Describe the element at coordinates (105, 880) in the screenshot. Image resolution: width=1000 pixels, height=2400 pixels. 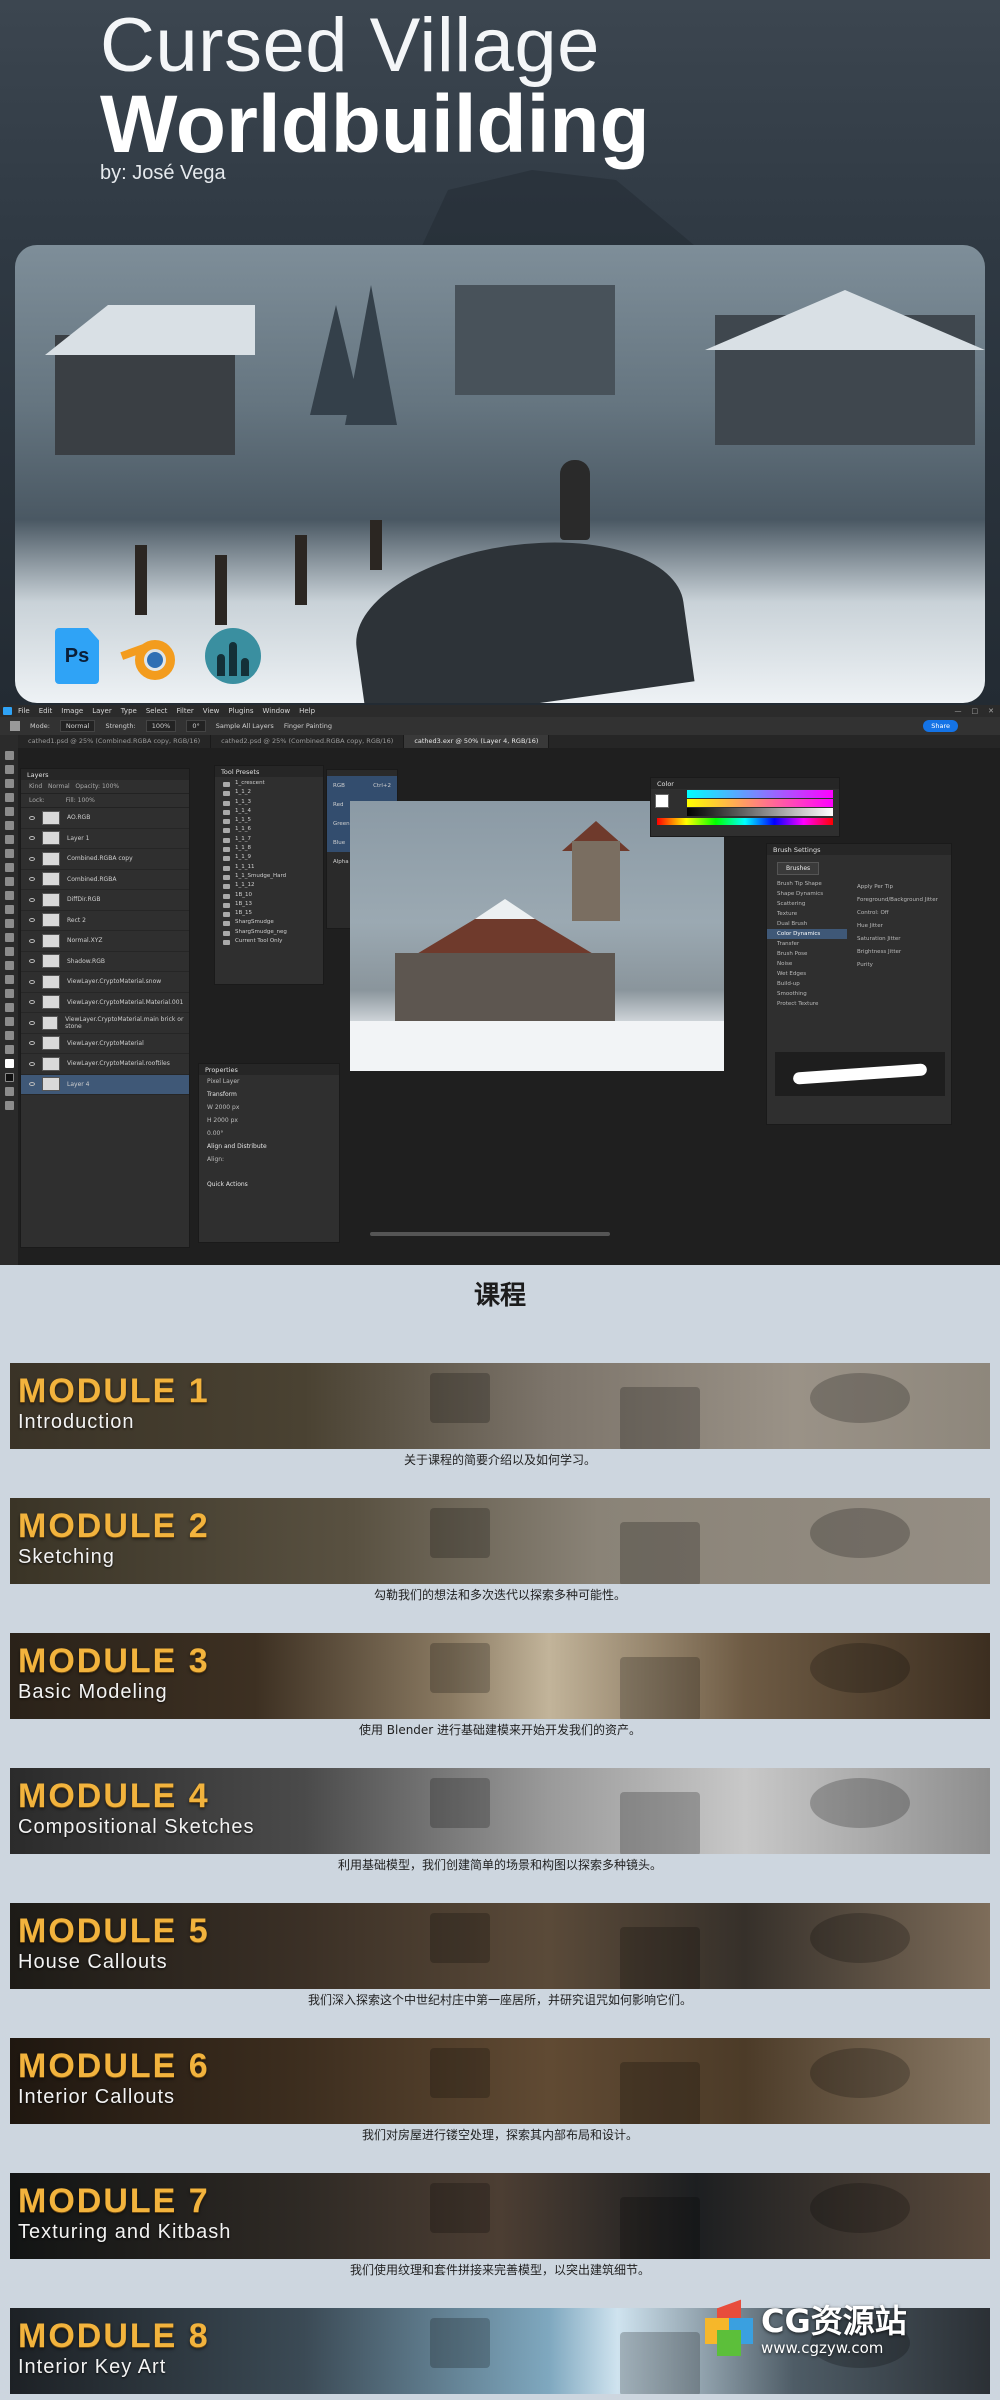
I see `layer-row: Combined.RGBA` at that location.